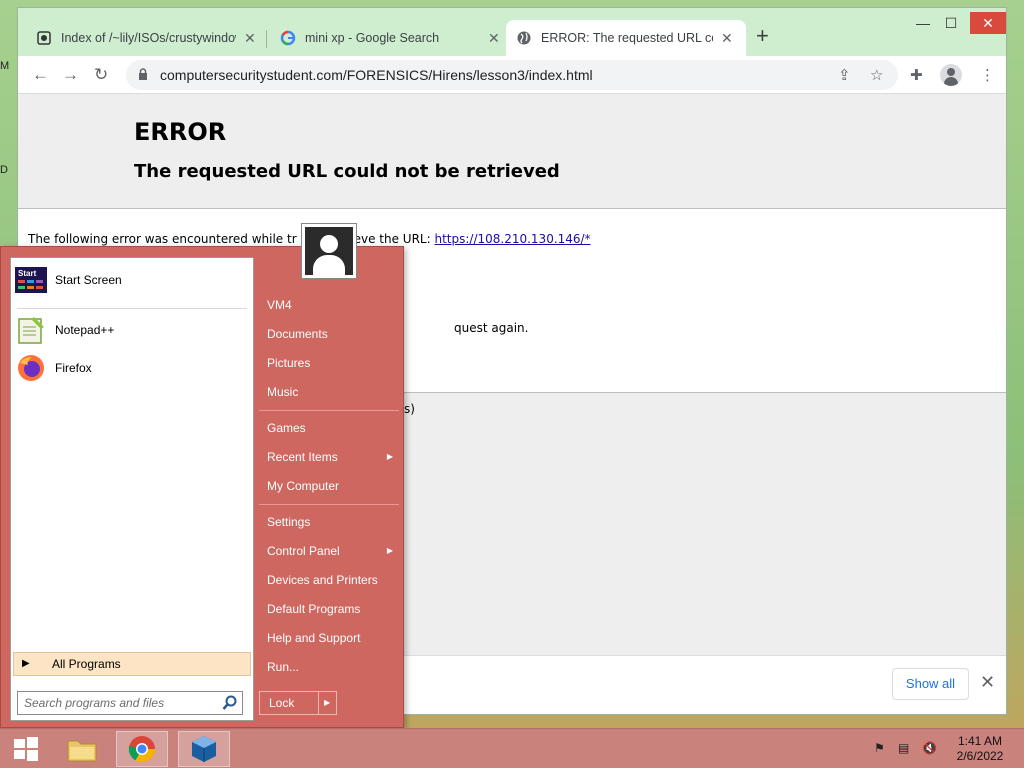 Image resolution: width=1024 pixels, height=768 pixels. What do you see at coordinates (303, 551) in the screenshot?
I see `menu-item-label: Control Panel` at bounding box center [303, 551].